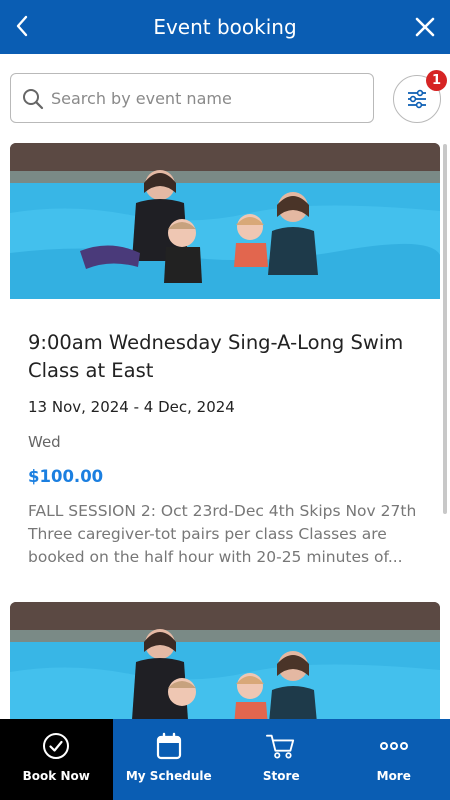 This screenshot has width=450, height=800. Describe the element at coordinates (168, 746) in the screenshot. I see `calendar-icon` at that location.